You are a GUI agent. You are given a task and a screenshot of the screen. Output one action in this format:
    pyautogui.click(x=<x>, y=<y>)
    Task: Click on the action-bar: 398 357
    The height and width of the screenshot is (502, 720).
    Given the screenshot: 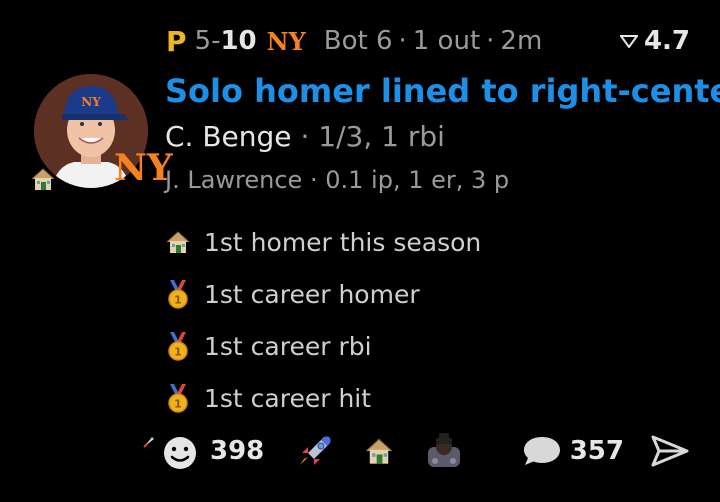 What is the action you would take?
    pyautogui.click(x=415, y=451)
    